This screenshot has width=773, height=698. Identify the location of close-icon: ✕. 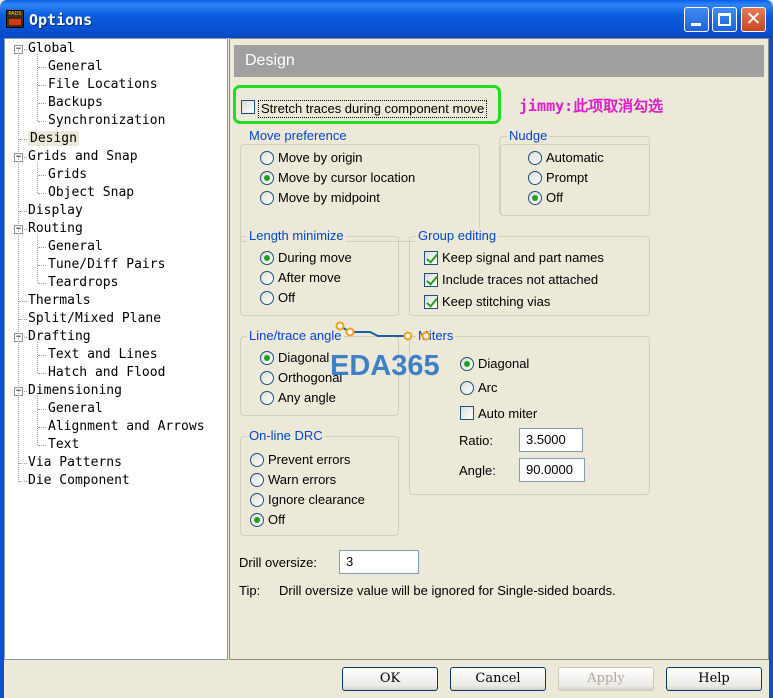
(753, 19).